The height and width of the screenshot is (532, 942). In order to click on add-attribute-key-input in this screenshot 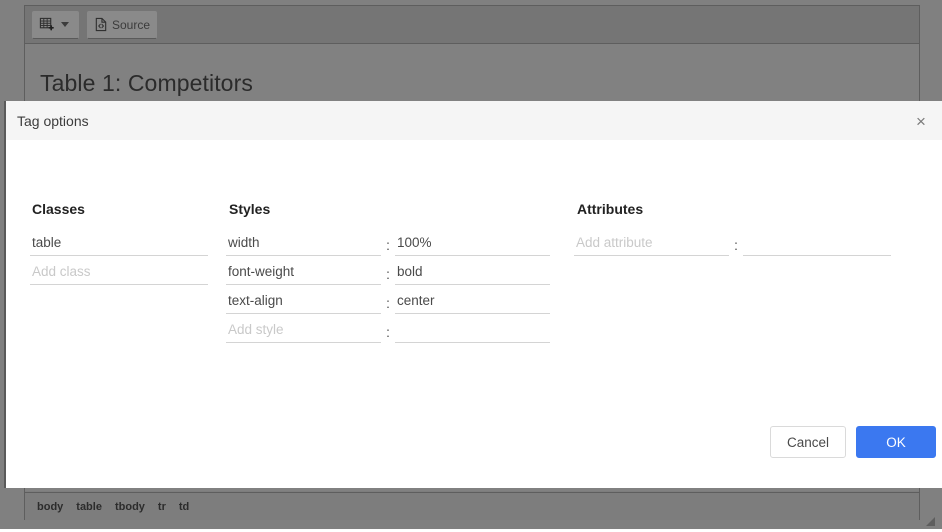, I will do `click(651, 245)`.